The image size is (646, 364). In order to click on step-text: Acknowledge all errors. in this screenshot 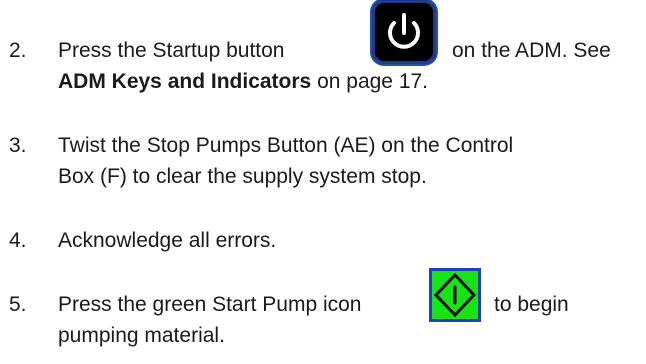, I will do `click(167, 240)`.